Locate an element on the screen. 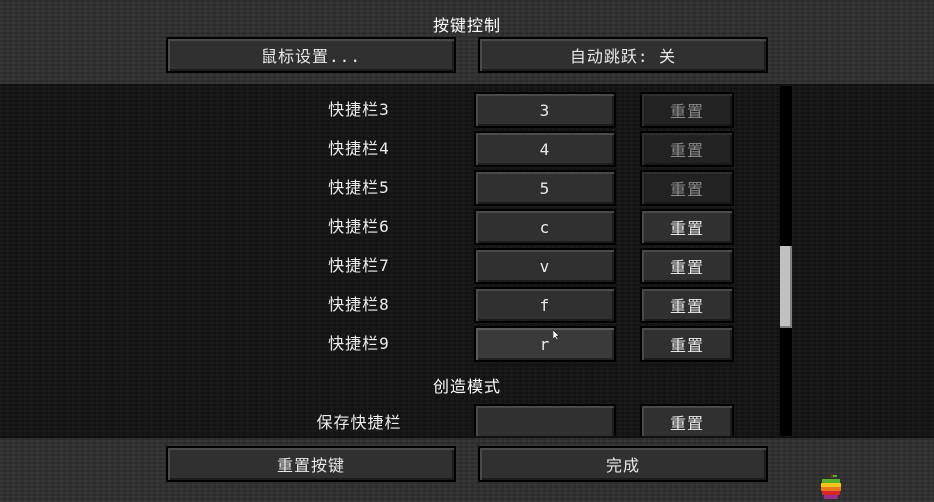 Image resolution: width=934 pixels, height=502 pixels. reset-button-hotbar-4: 重置 is located at coordinates (687, 149).